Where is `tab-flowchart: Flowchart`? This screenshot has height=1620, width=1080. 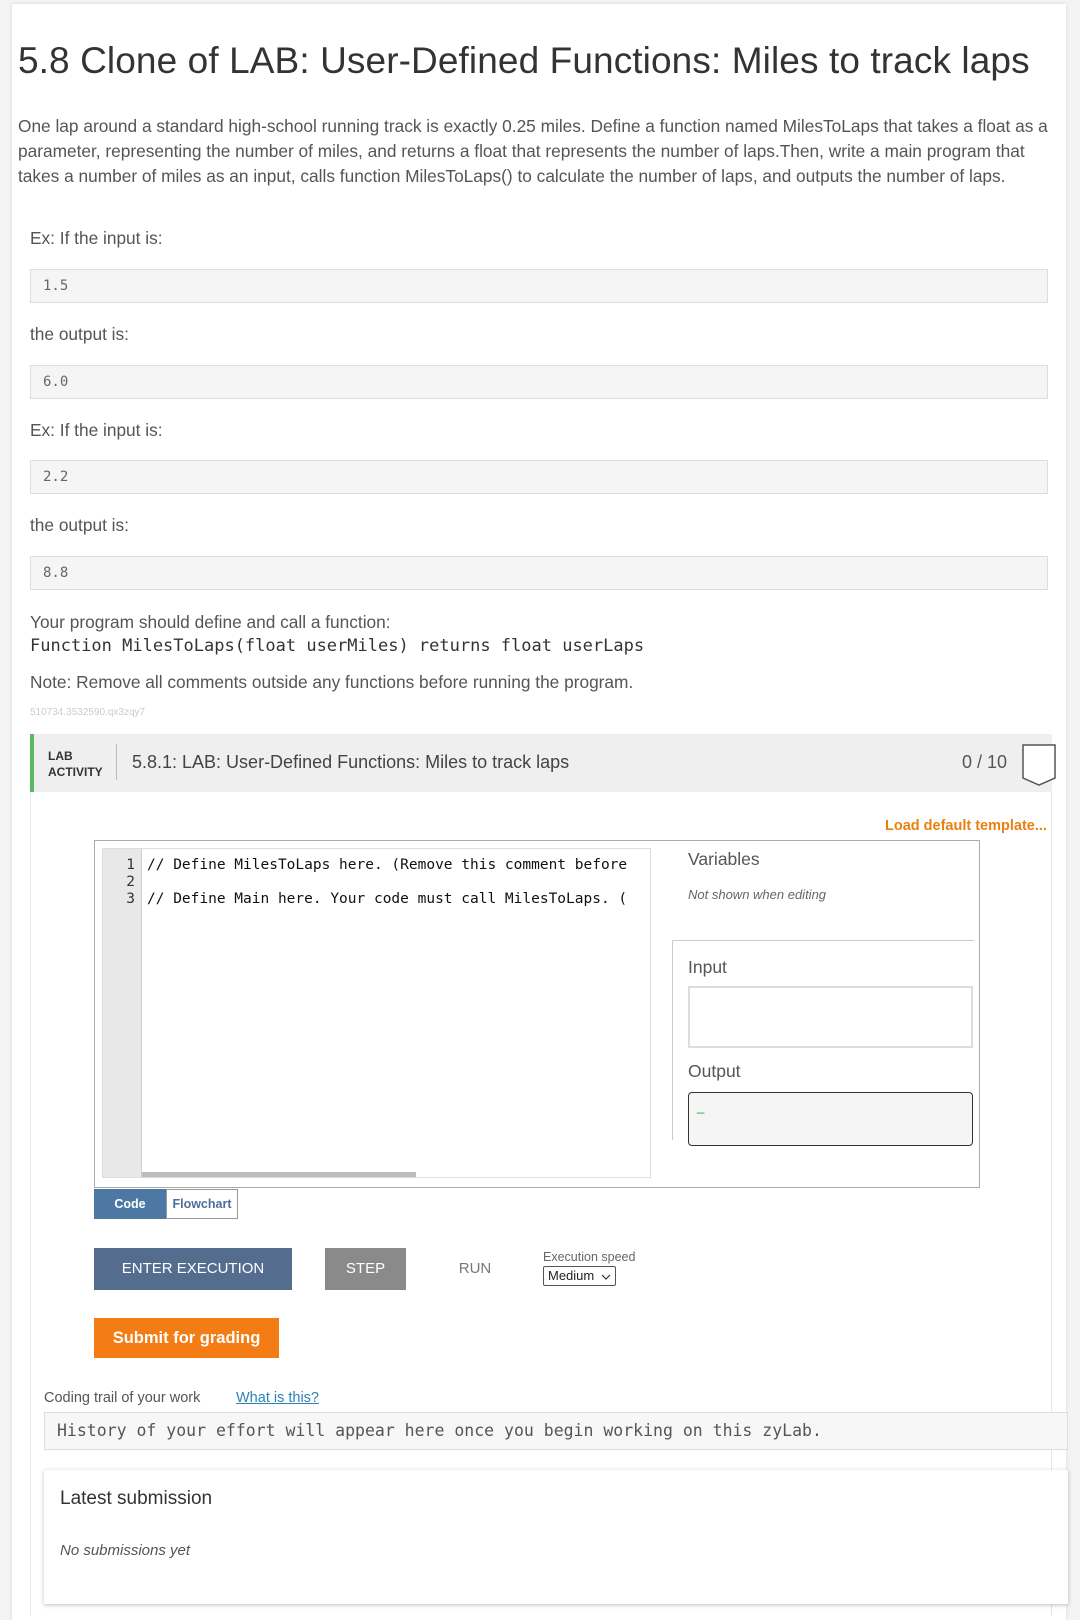 tab-flowchart: Flowchart is located at coordinates (202, 1204).